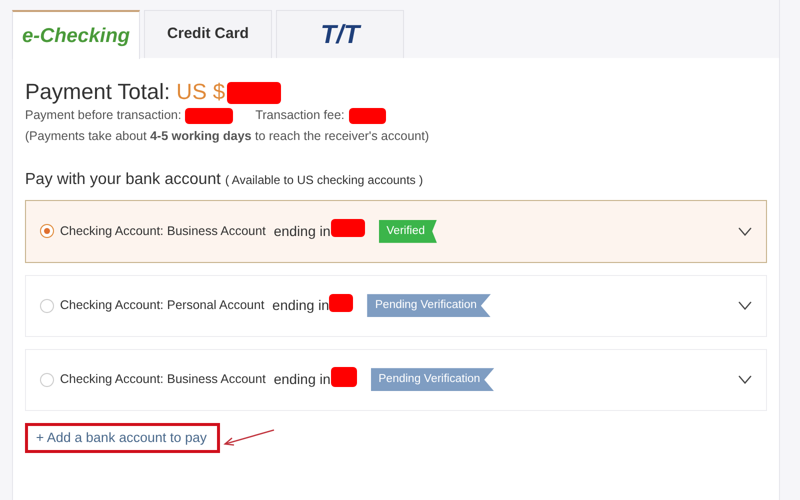 This screenshot has height=500, width=800. Describe the element at coordinates (97, 91) in the screenshot. I see `total-label: Payment Total:` at that location.